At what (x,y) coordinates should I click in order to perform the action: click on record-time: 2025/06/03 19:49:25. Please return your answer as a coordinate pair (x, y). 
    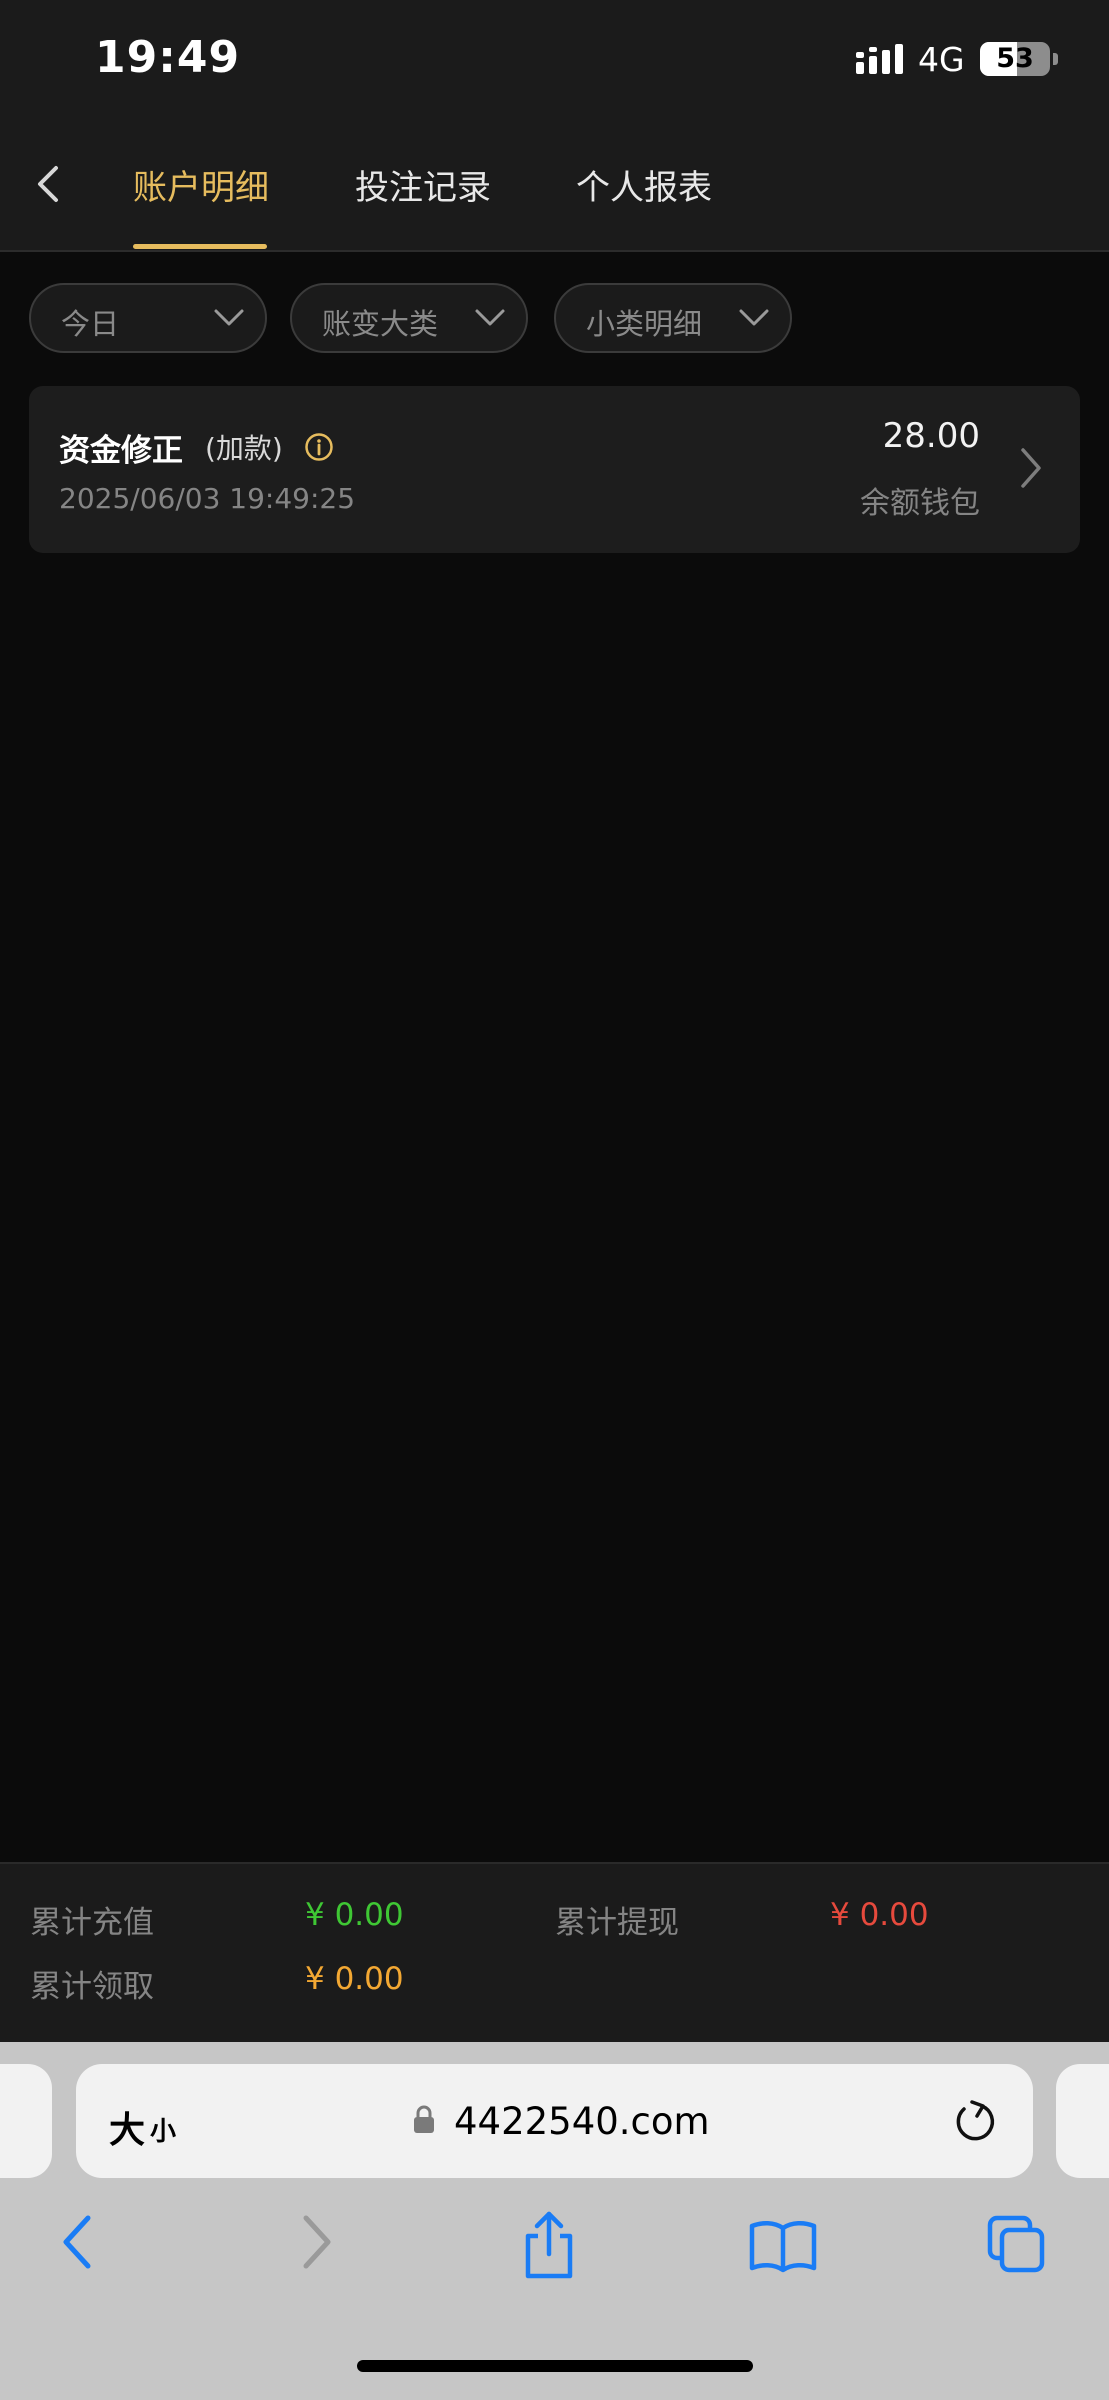
    Looking at the image, I should click on (207, 498).